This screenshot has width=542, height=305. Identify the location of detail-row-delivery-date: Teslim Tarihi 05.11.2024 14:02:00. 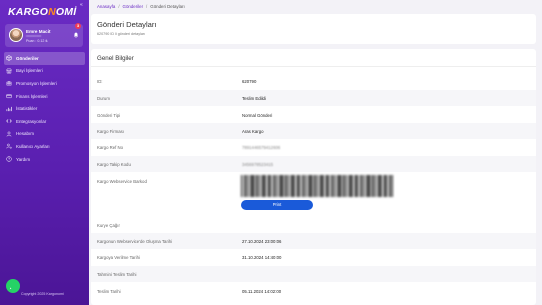
(313, 291).